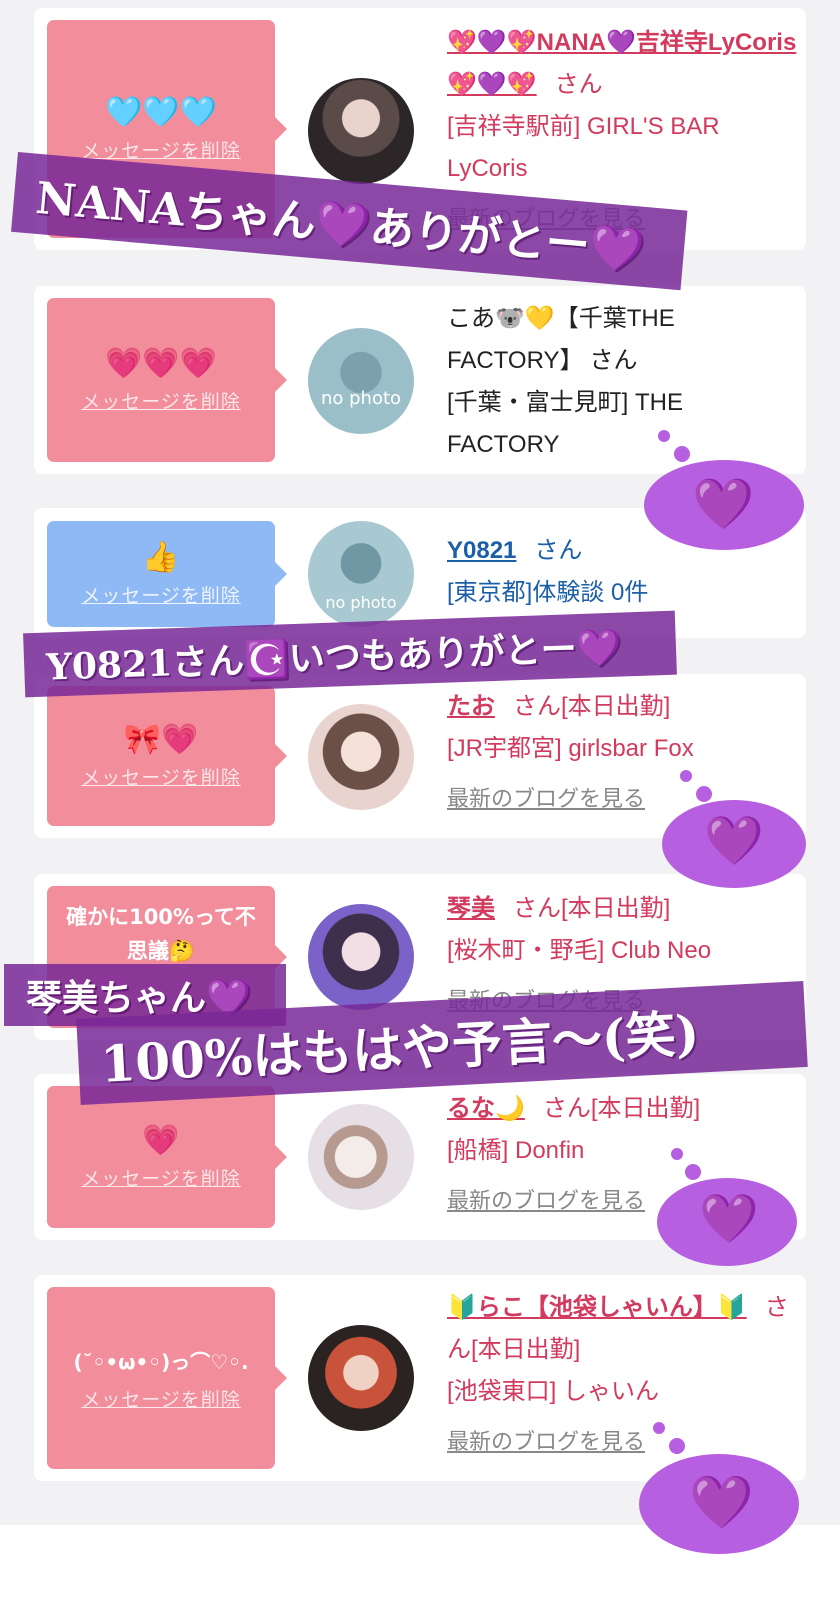 This screenshot has height=1603, width=840. I want to click on shop-name: [JR宇都宮] girlsbar Fox, so click(570, 748).